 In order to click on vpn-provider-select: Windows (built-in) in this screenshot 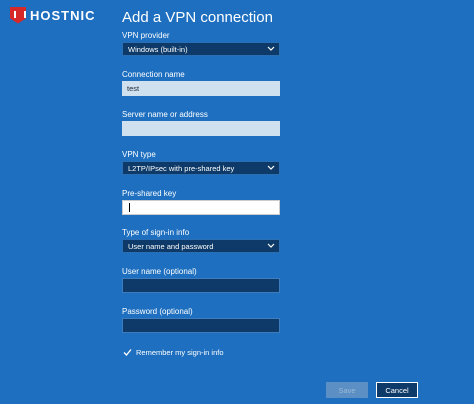, I will do `click(201, 49)`.